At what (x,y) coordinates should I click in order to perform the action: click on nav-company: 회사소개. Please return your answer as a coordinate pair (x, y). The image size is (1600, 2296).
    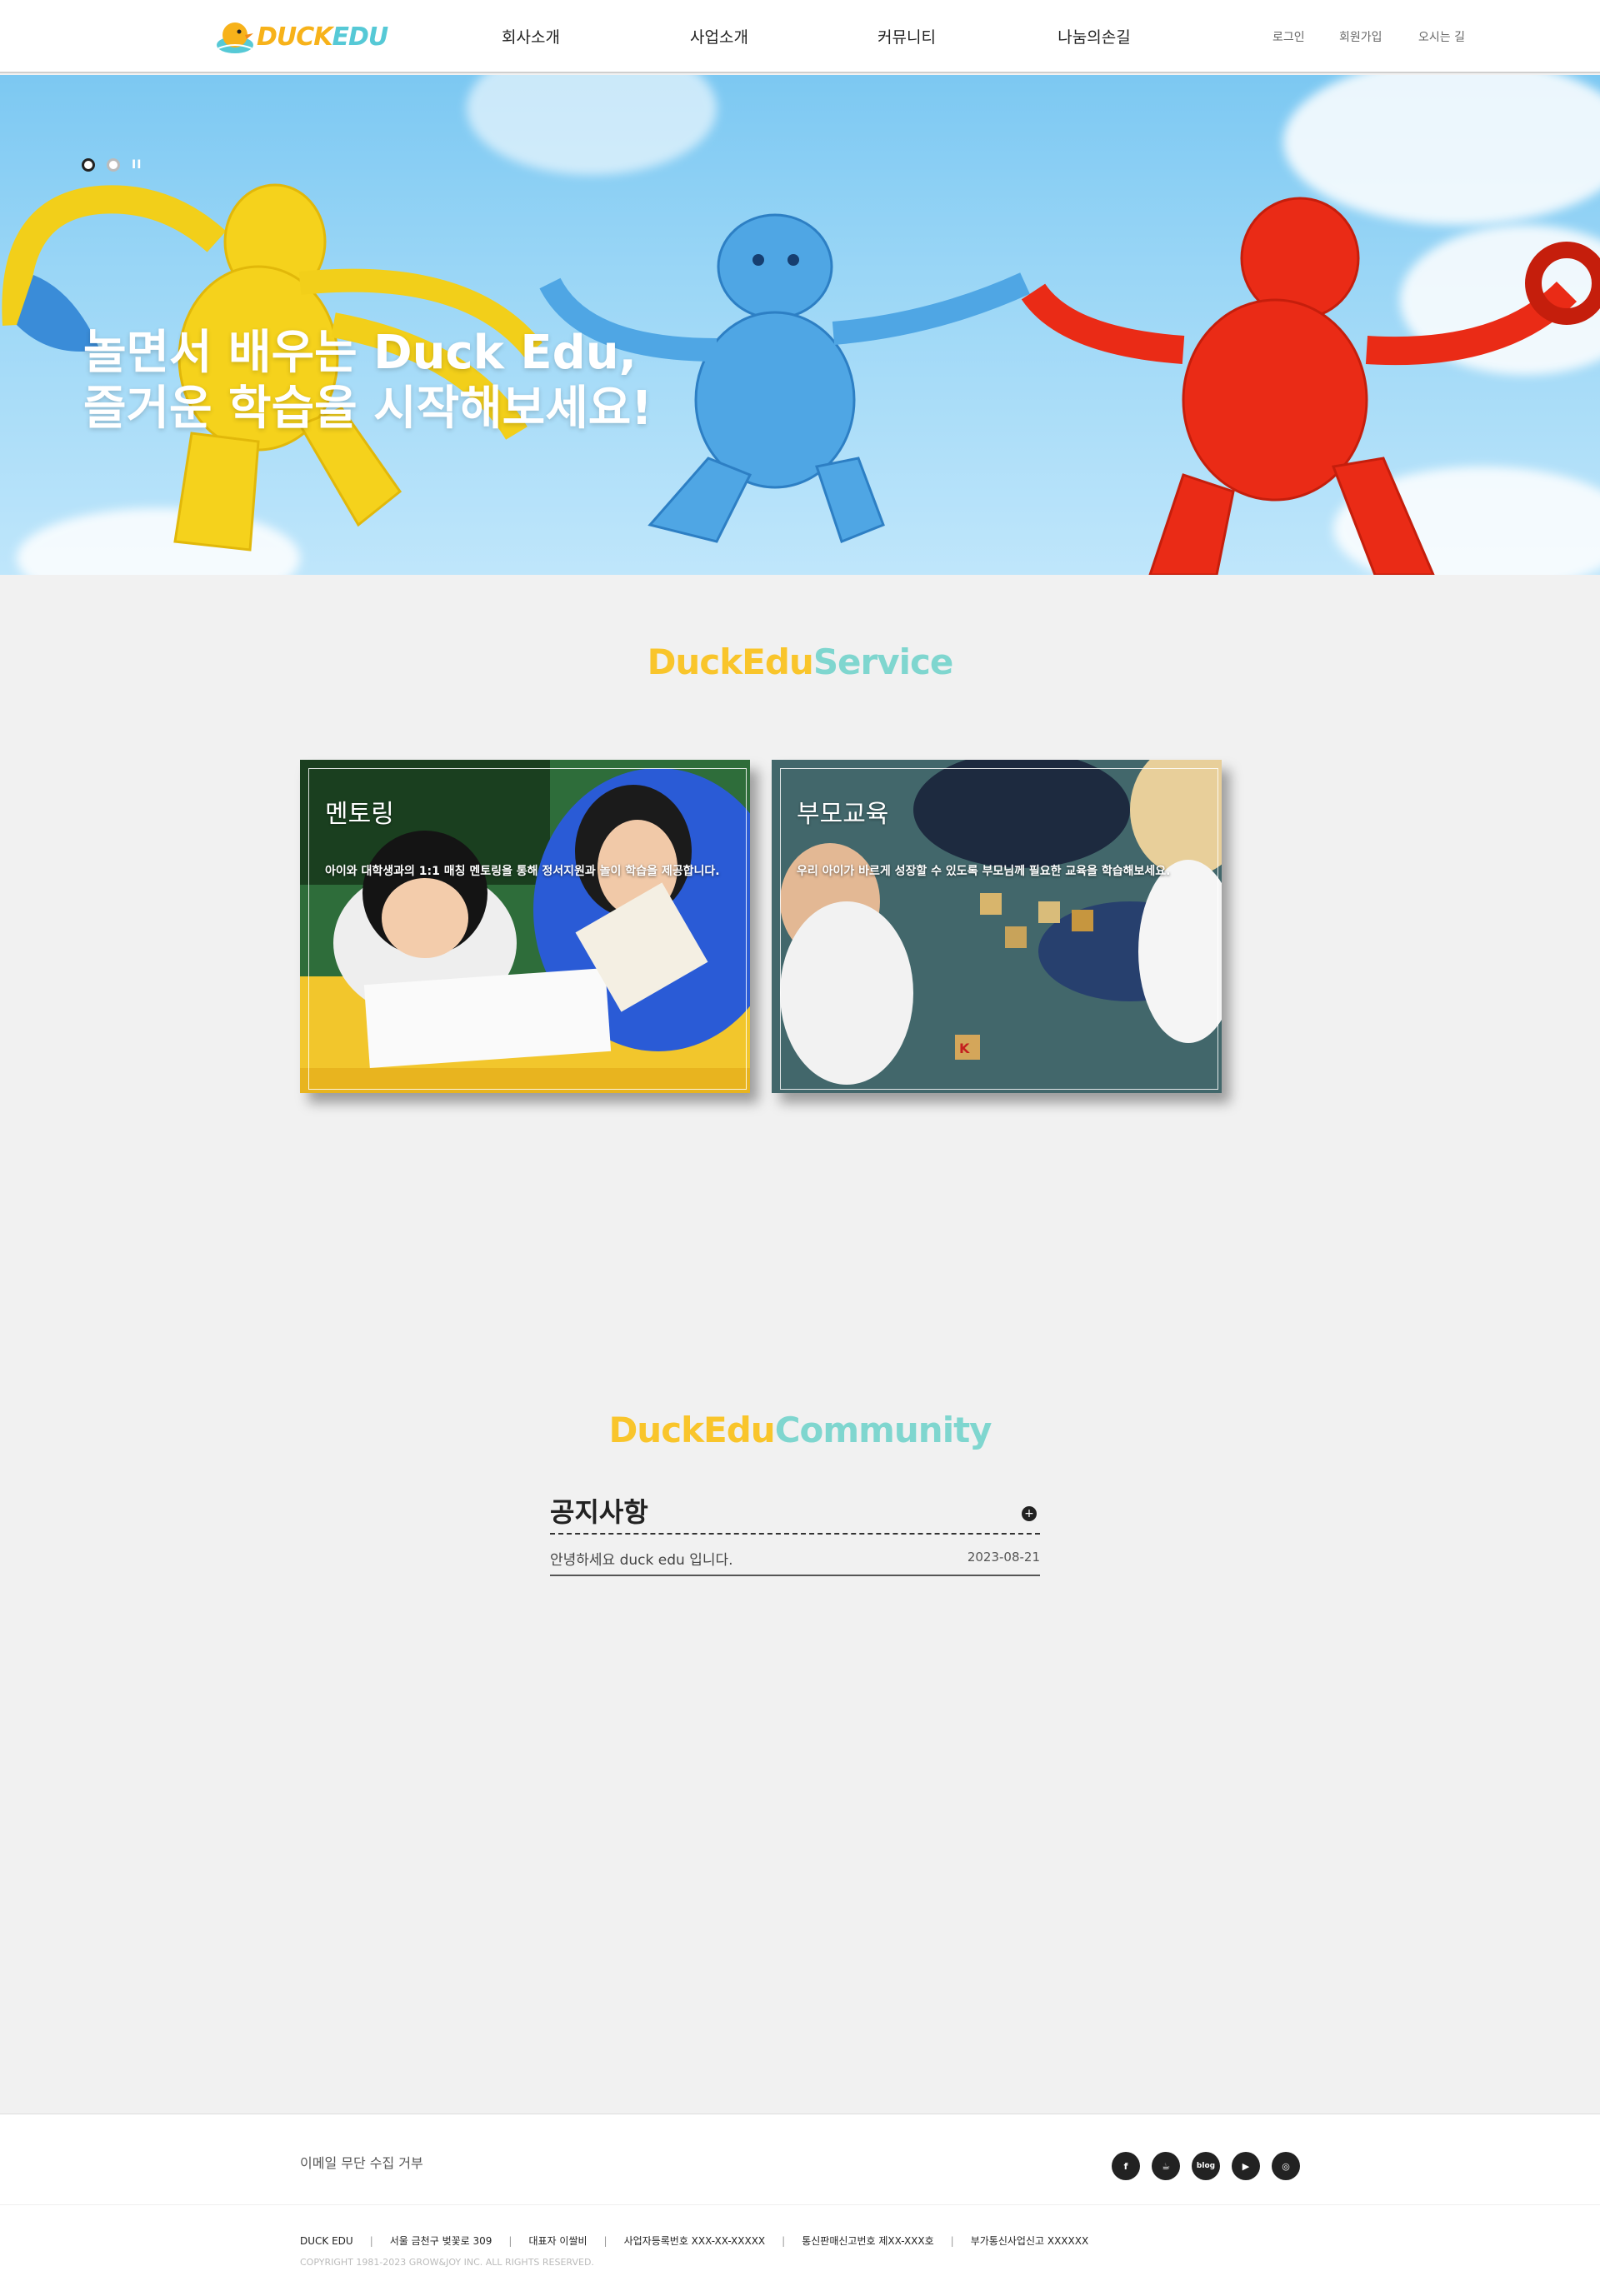
    Looking at the image, I should click on (531, 36).